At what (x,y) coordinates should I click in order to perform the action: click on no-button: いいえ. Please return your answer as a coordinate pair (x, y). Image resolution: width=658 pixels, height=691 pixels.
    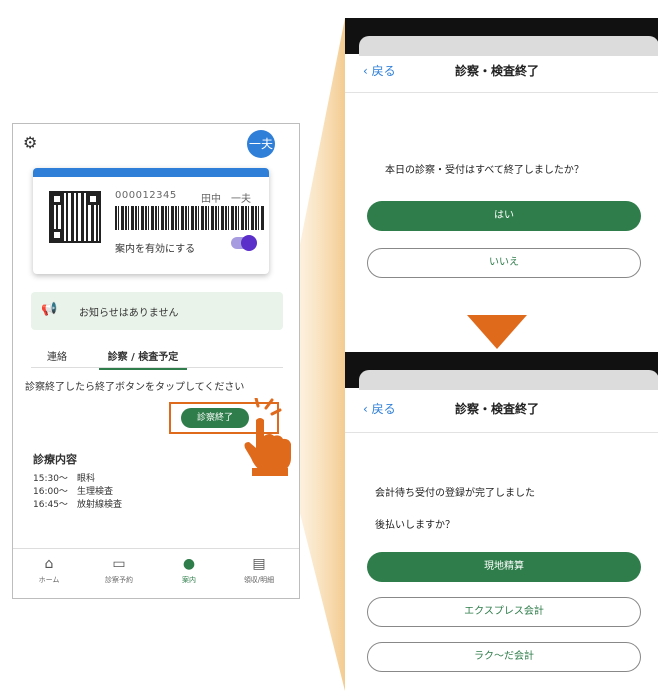
    Looking at the image, I should click on (504, 263).